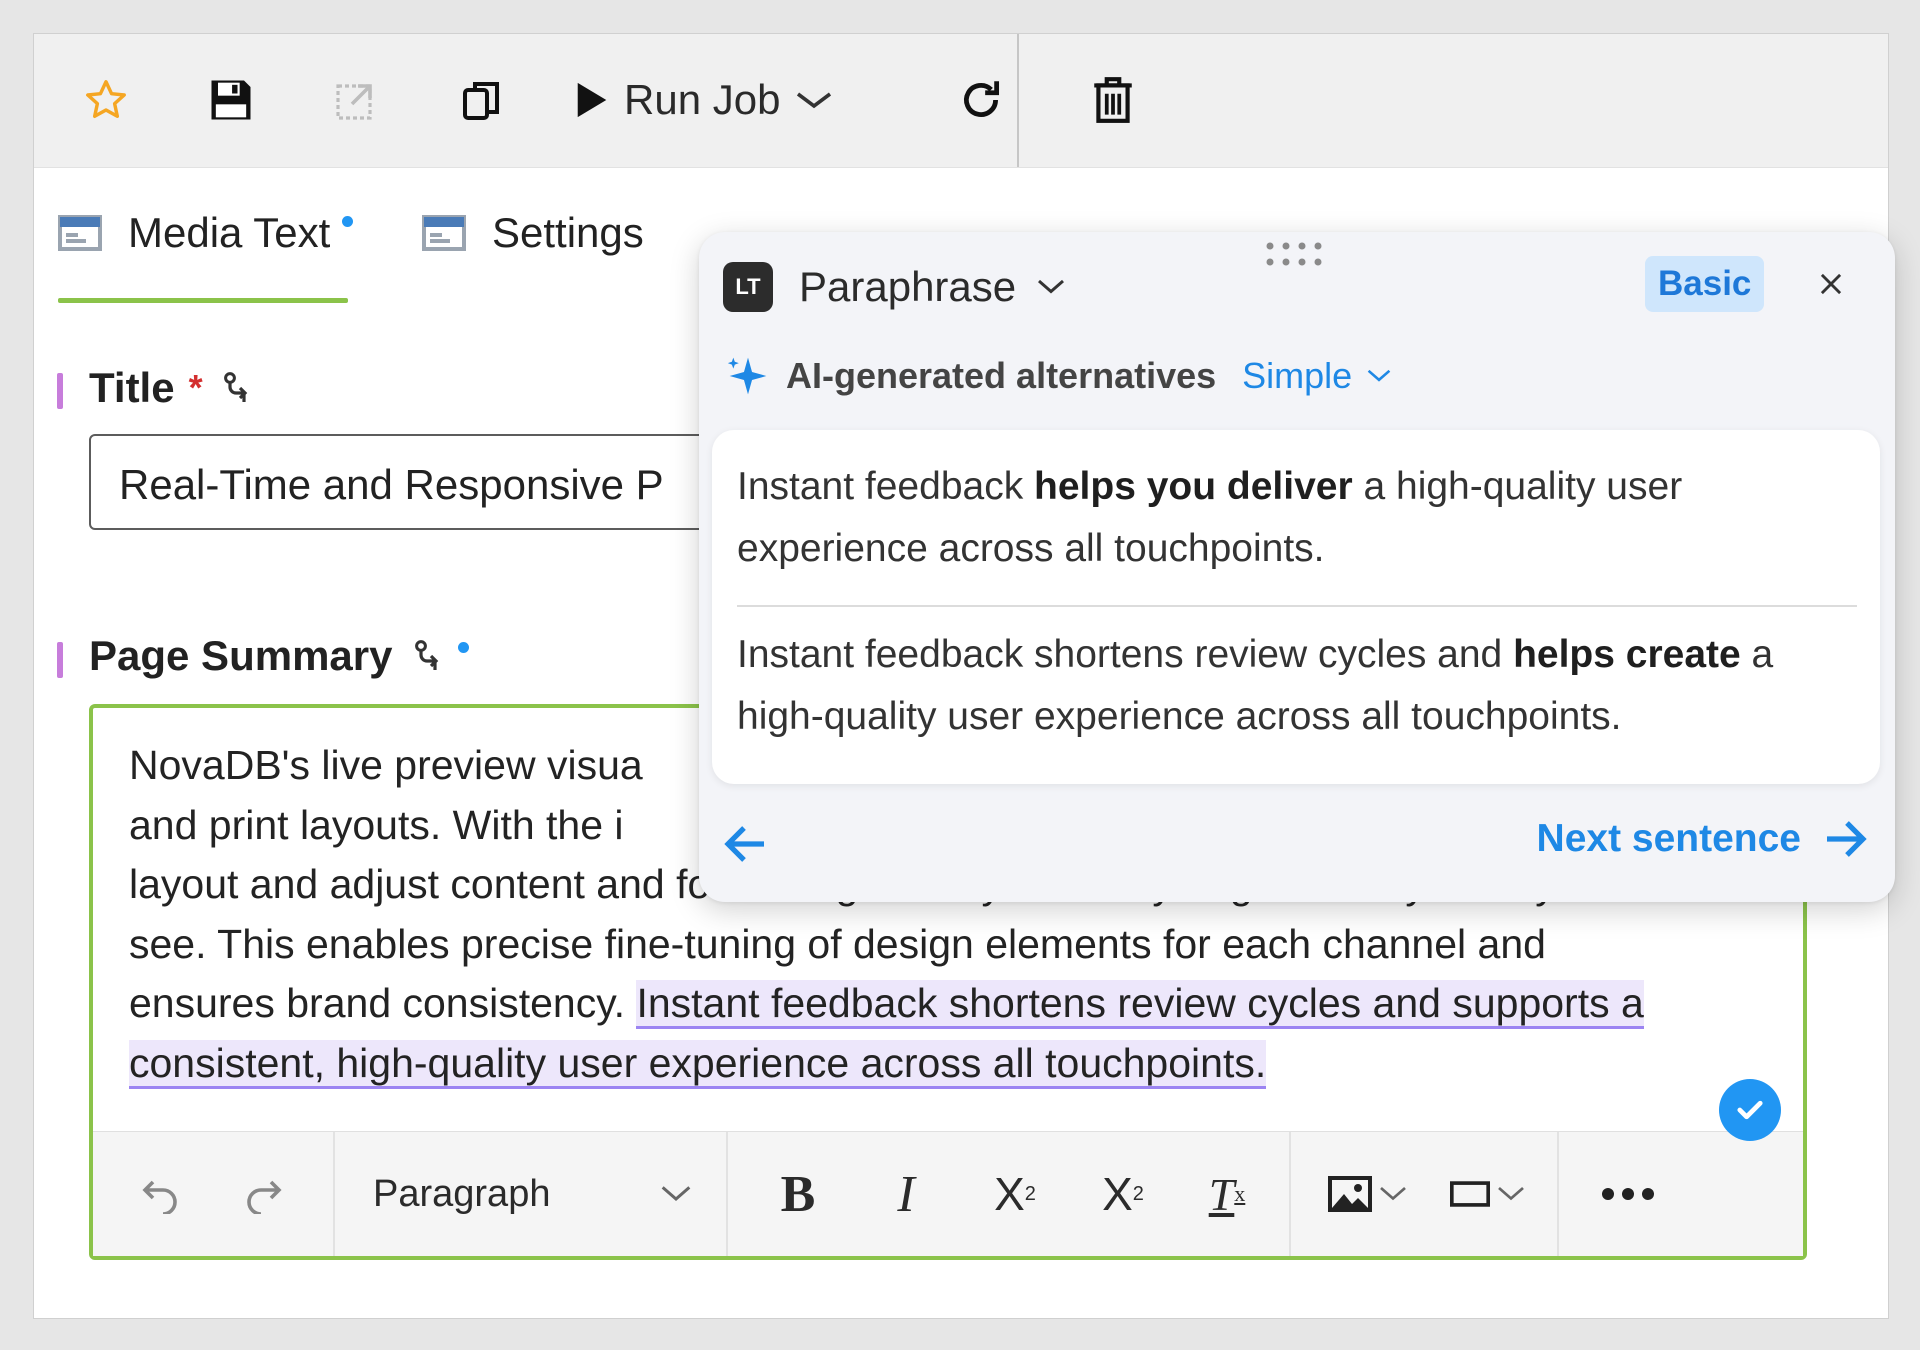 This screenshot has height=1350, width=1920. I want to click on tab-label: Media Text, so click(229, 232).